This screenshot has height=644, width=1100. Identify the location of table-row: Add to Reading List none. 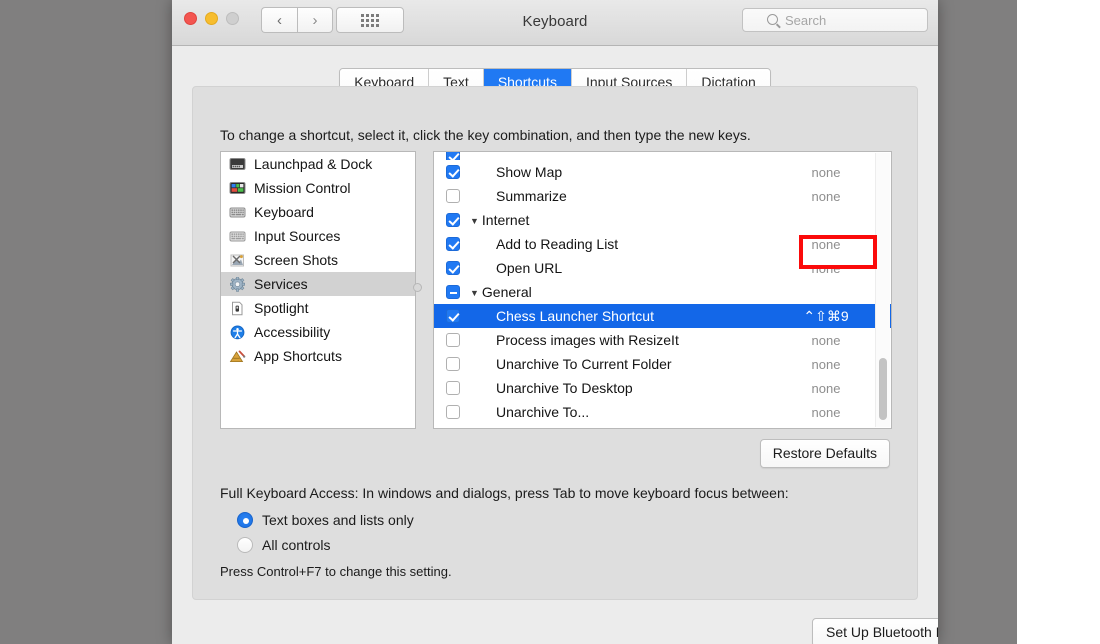
(662, 244).